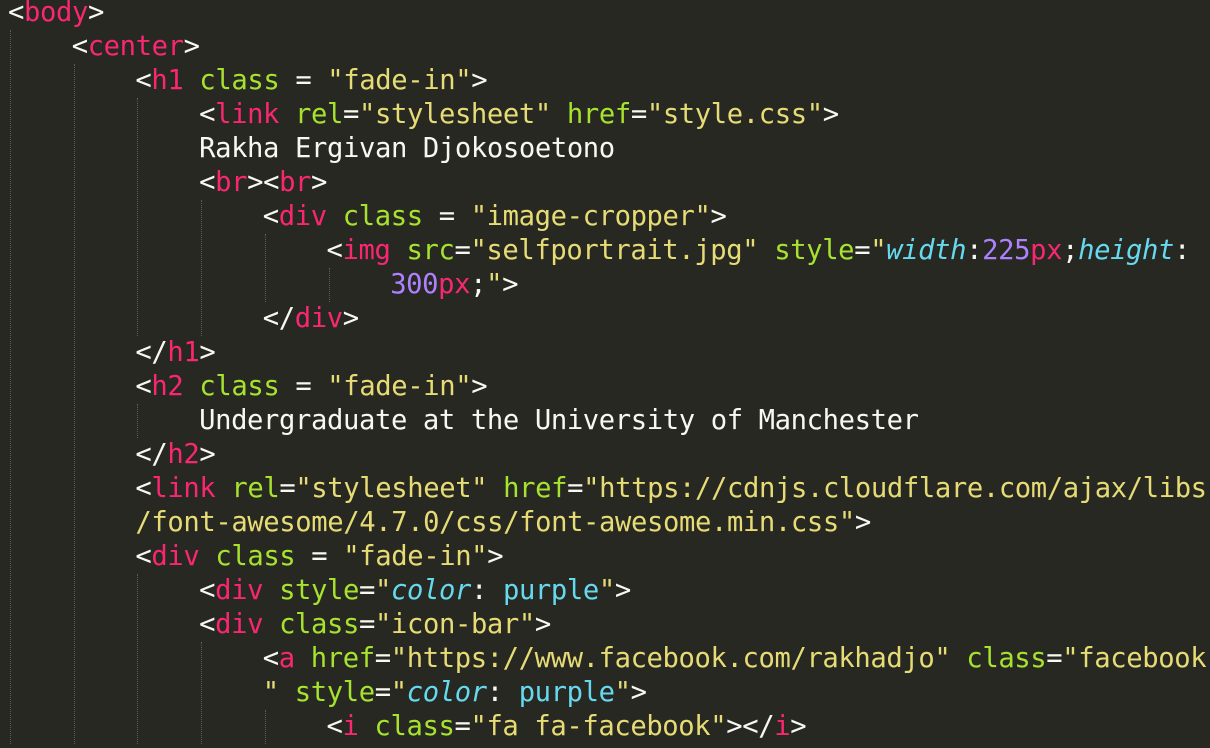 The height and width of the screenshot is (748, 1210). What do you see at coordinates (1006, 250) in the screenshot?
I see `token-num: 225` at bounding box center [1006, 250].